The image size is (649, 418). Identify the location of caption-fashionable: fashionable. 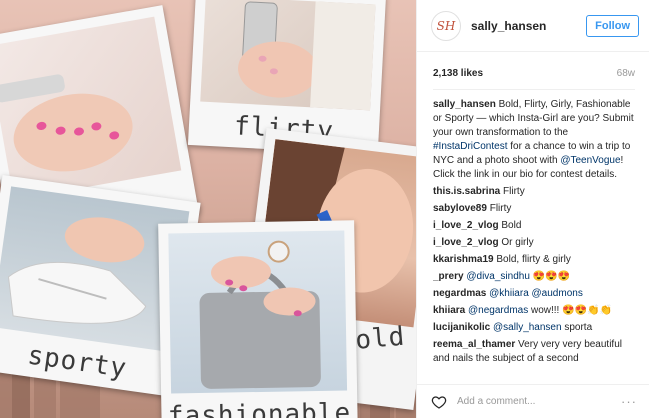
(259, 408).